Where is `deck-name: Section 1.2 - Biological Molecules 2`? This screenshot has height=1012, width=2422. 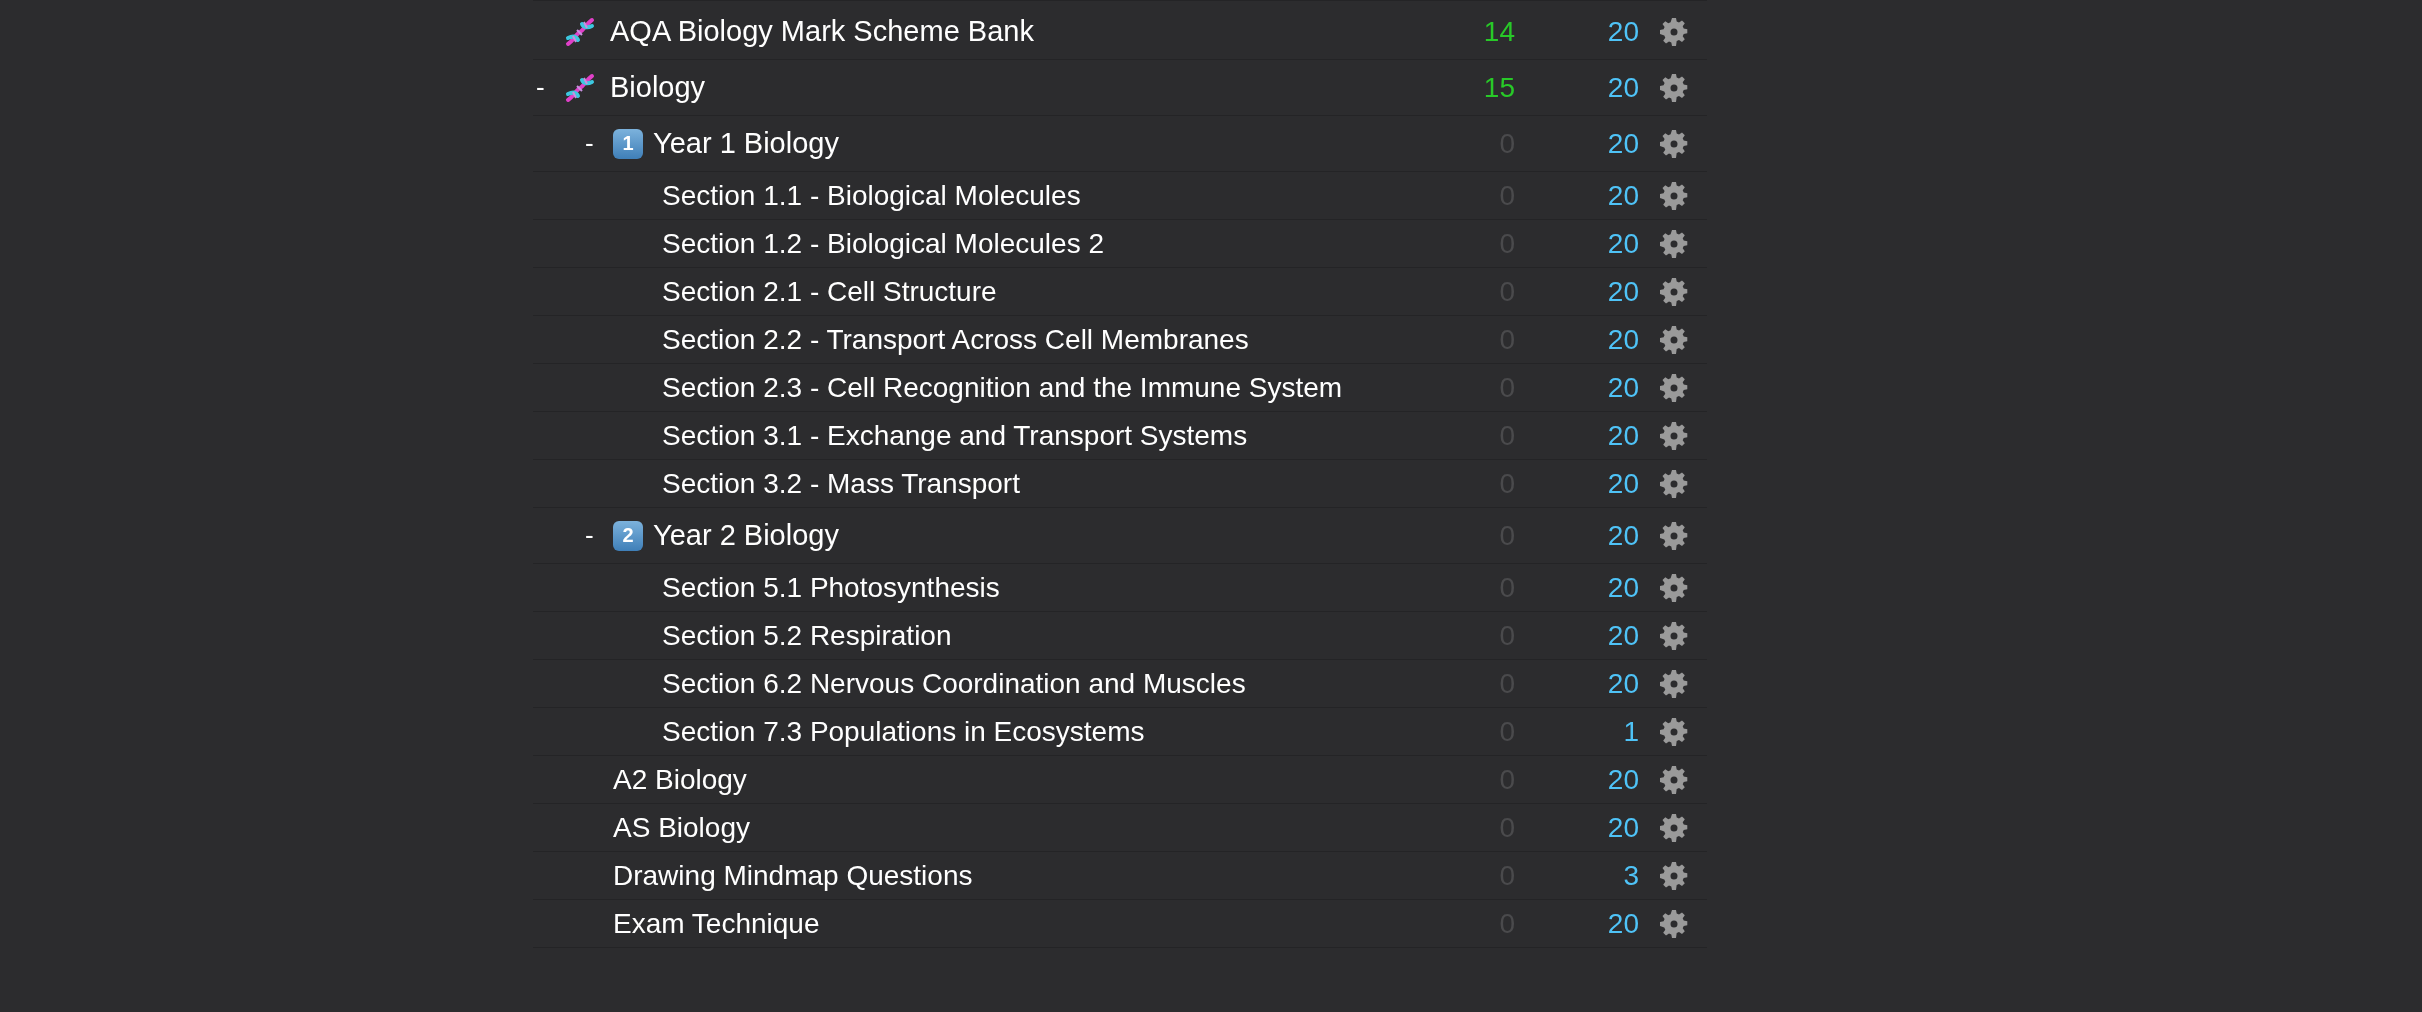 deck-name: Section 1.2 - Biological Molecules 2 is located at coordinates (883, 243).